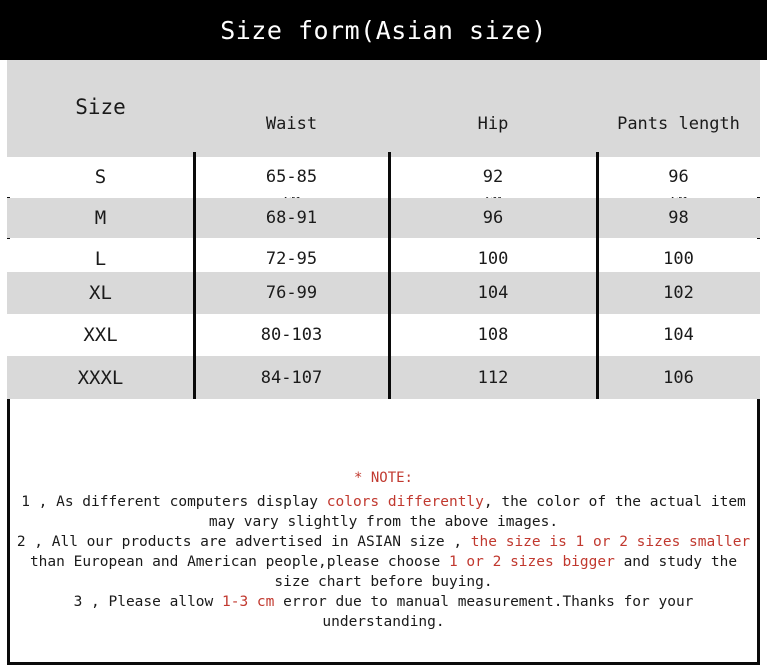 The image size is (767, 671). I want to click on note-2-highlight-smaller: the size is 1 or 2 sizes smaller, so click(610, 542).